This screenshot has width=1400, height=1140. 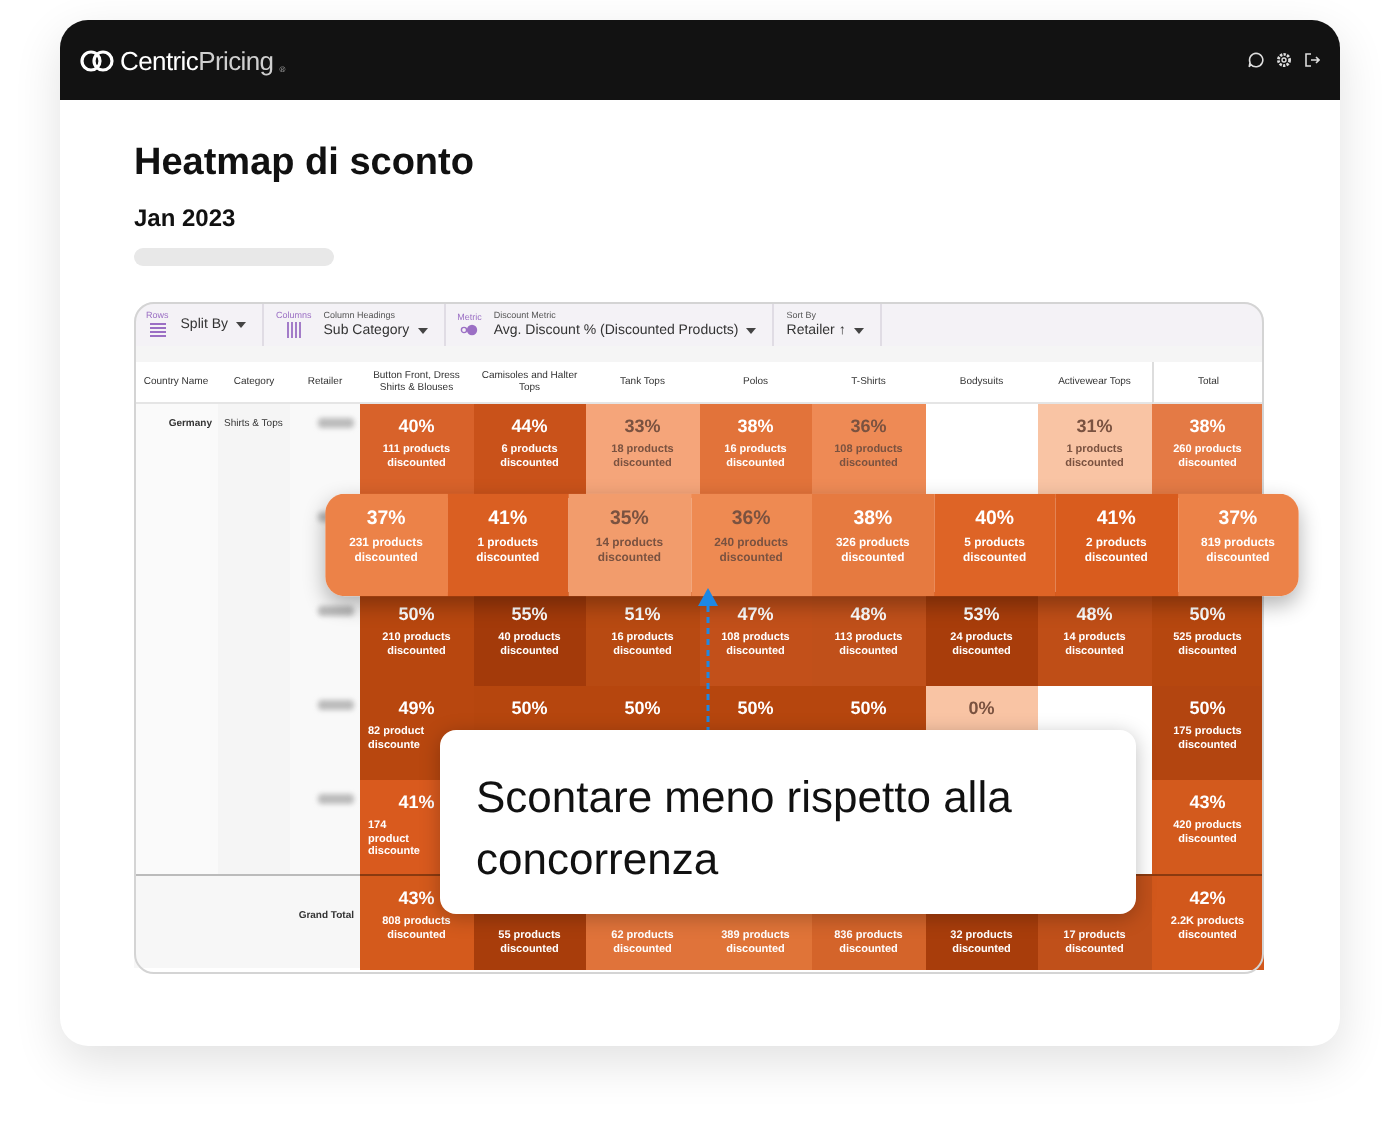 I want to click on discount-value: 47%, so click(x=755, y=615).